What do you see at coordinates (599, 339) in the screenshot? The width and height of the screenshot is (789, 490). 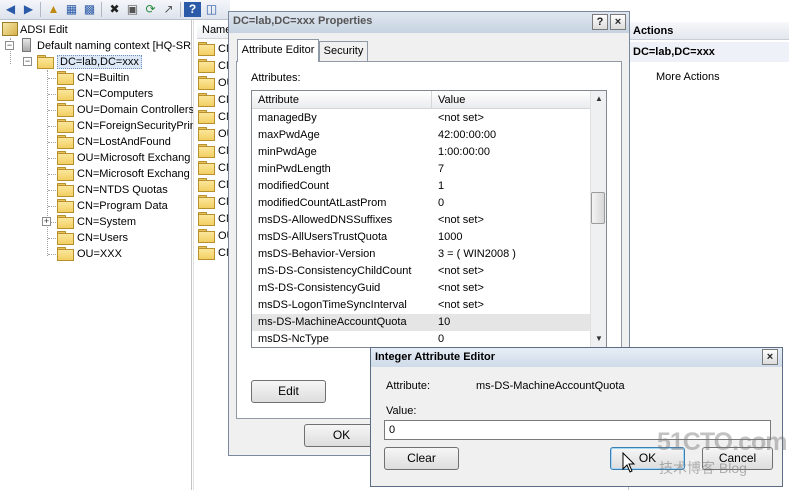 I see `scroll-down-icon: ▼` at bounding box center [599, 339].